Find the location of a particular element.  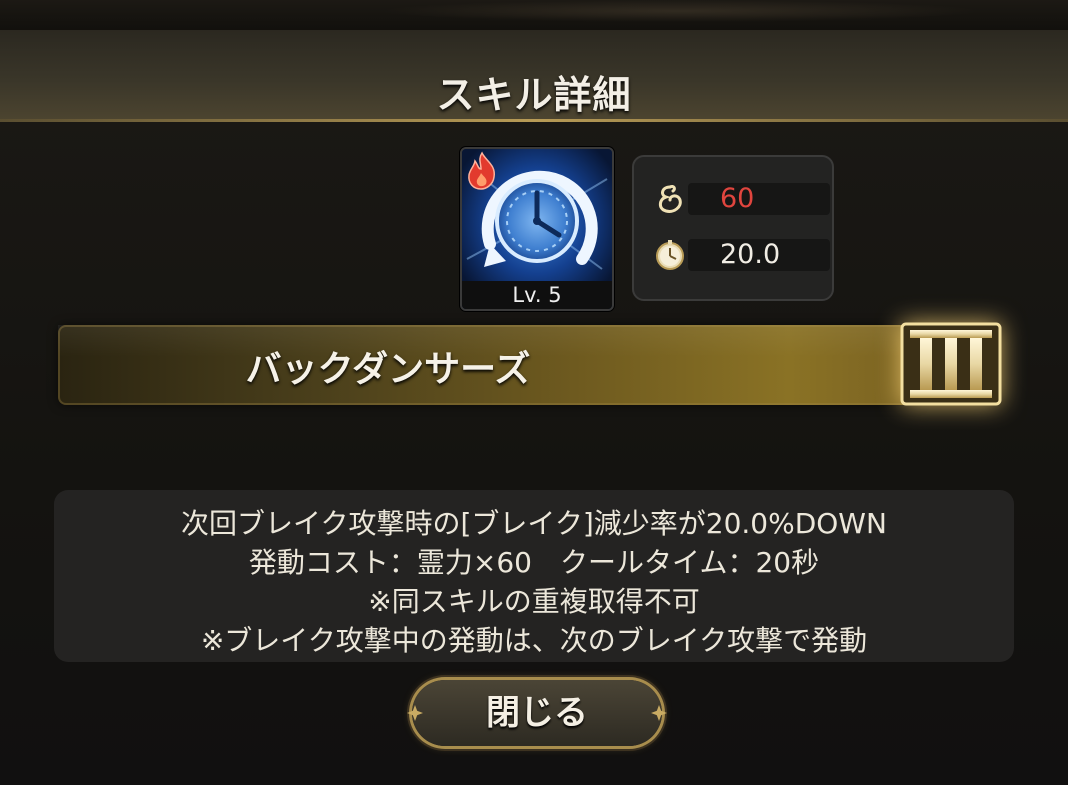

skill-name: バックダンサーズ is located at coordinates (388, 369).